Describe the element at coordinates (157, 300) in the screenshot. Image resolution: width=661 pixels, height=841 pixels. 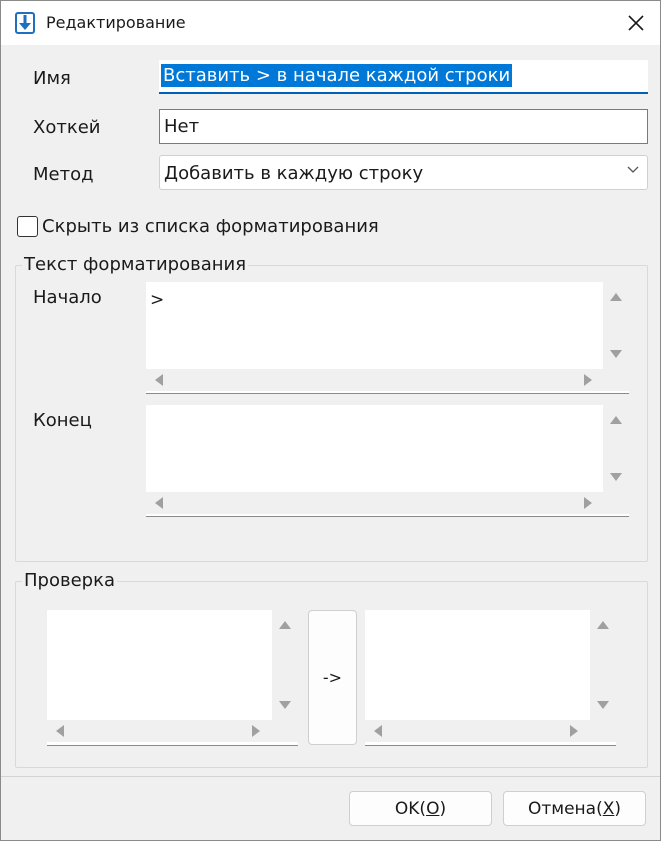
I see `start-textarea-value: >` at that location.